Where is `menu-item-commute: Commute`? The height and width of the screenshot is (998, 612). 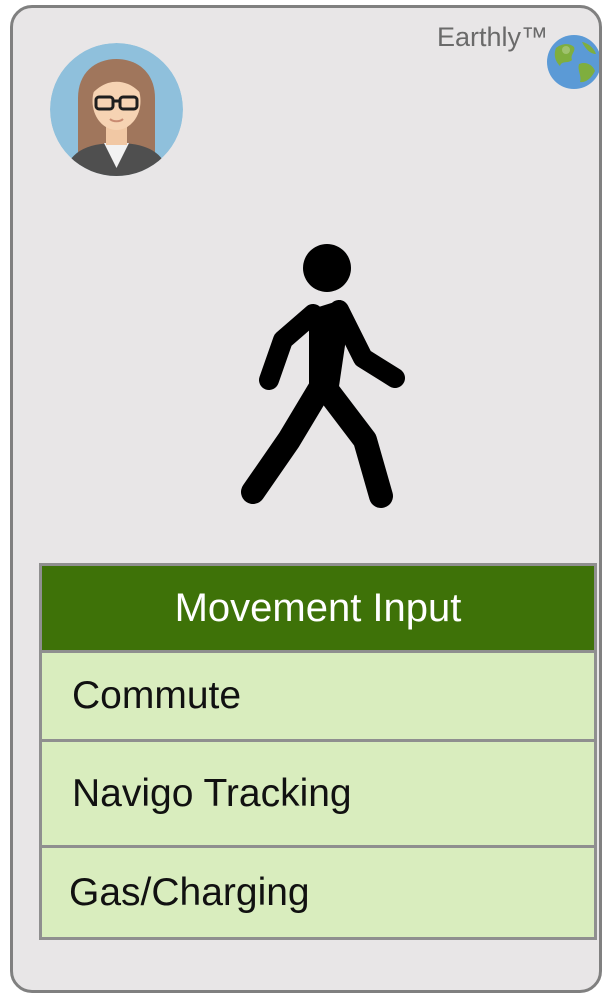
menu-item-commute: Commute is located at coordinates (318, 697).